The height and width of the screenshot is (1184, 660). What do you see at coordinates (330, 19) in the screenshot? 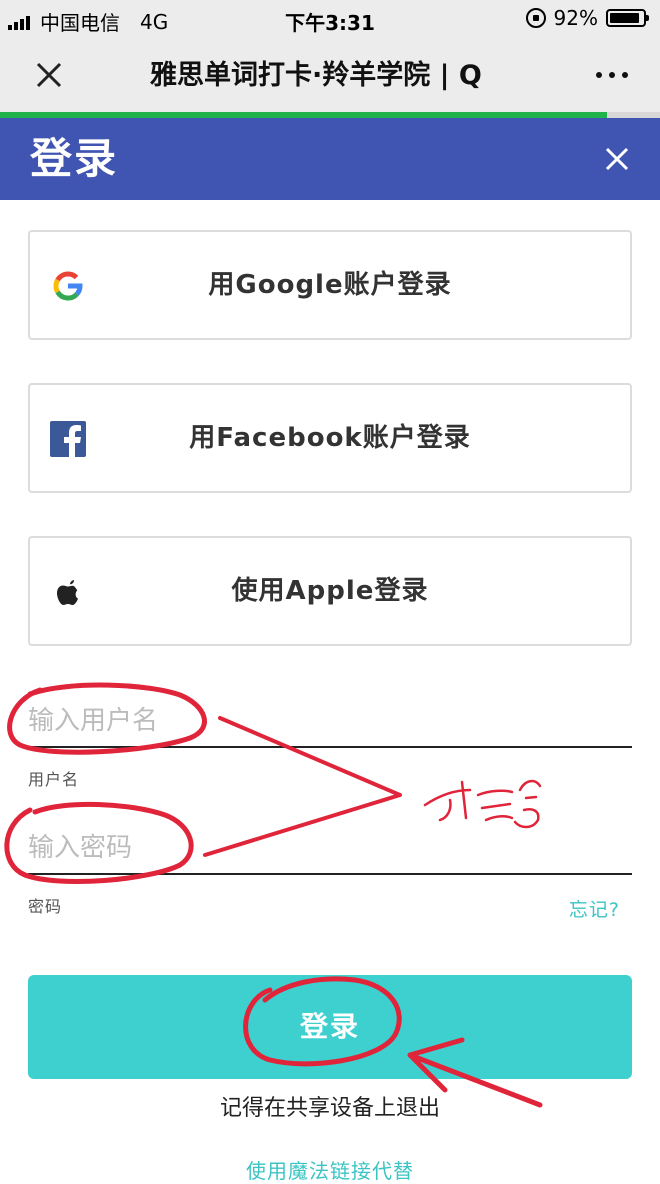
I see `status-bar: 中国电信 4G 下午3:31 92%` at bounding box center [330, 19].